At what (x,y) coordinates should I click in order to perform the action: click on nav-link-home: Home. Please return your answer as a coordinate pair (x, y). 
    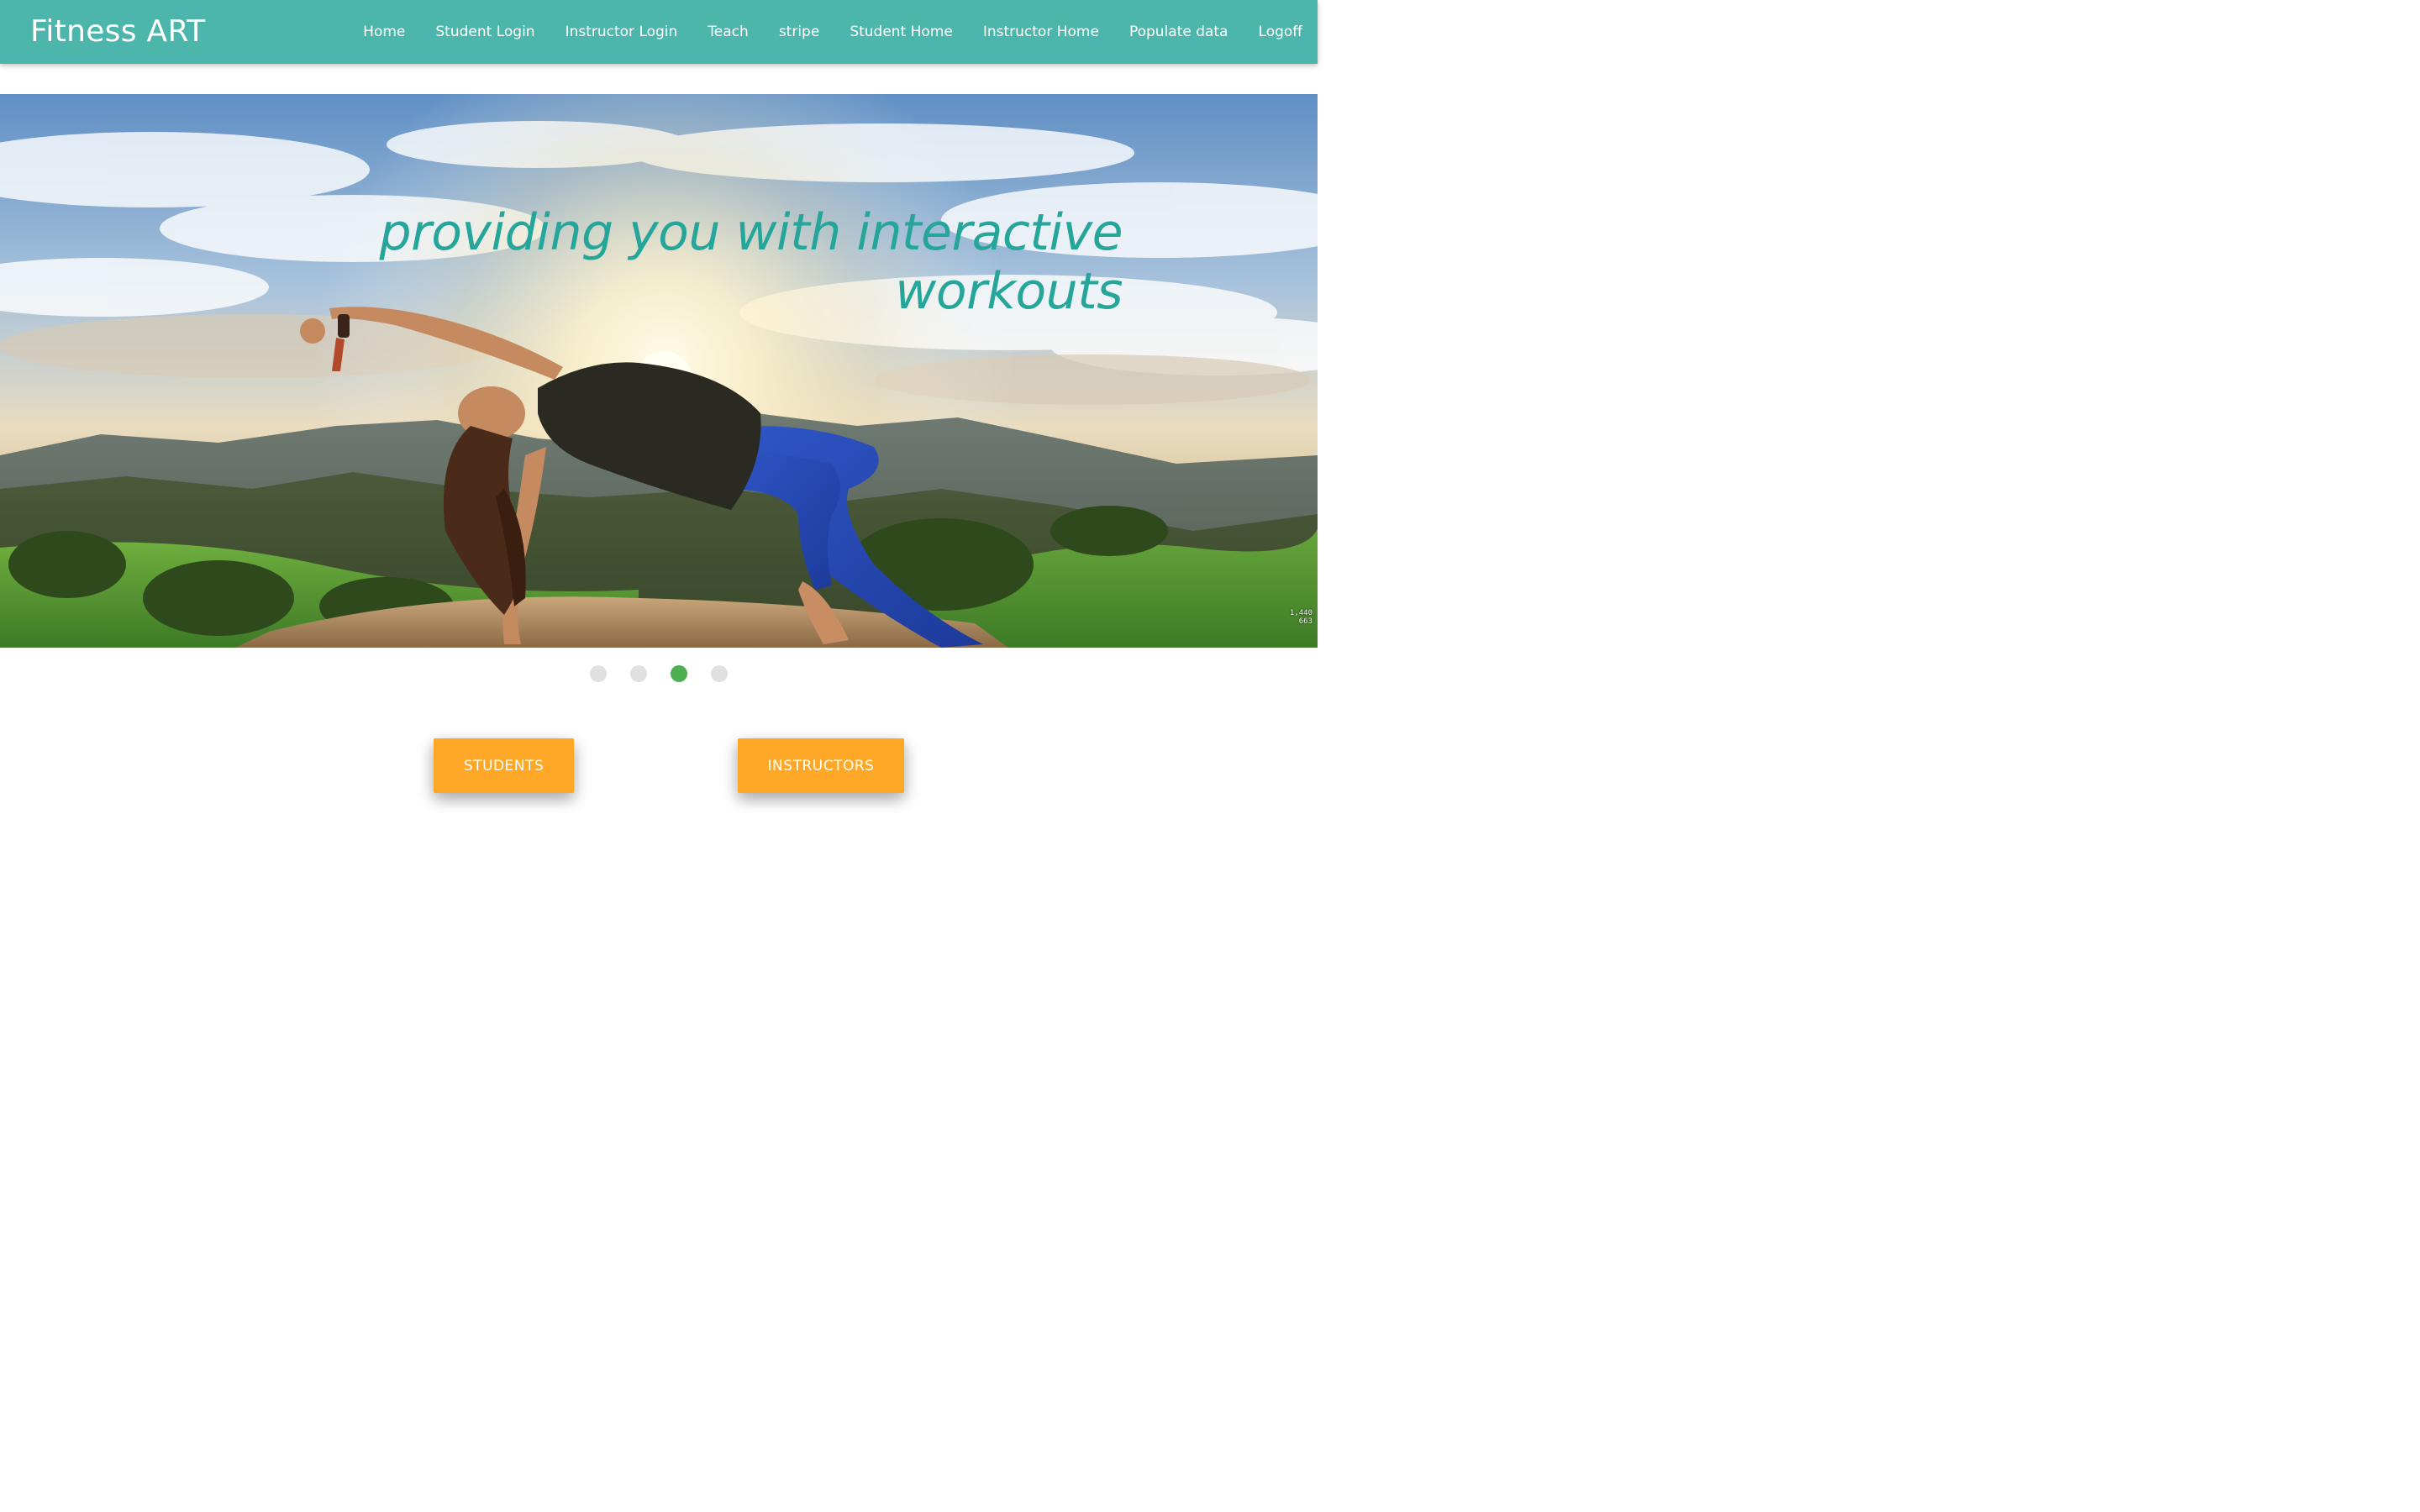
    Looking at the image, I should click on (384, 32).